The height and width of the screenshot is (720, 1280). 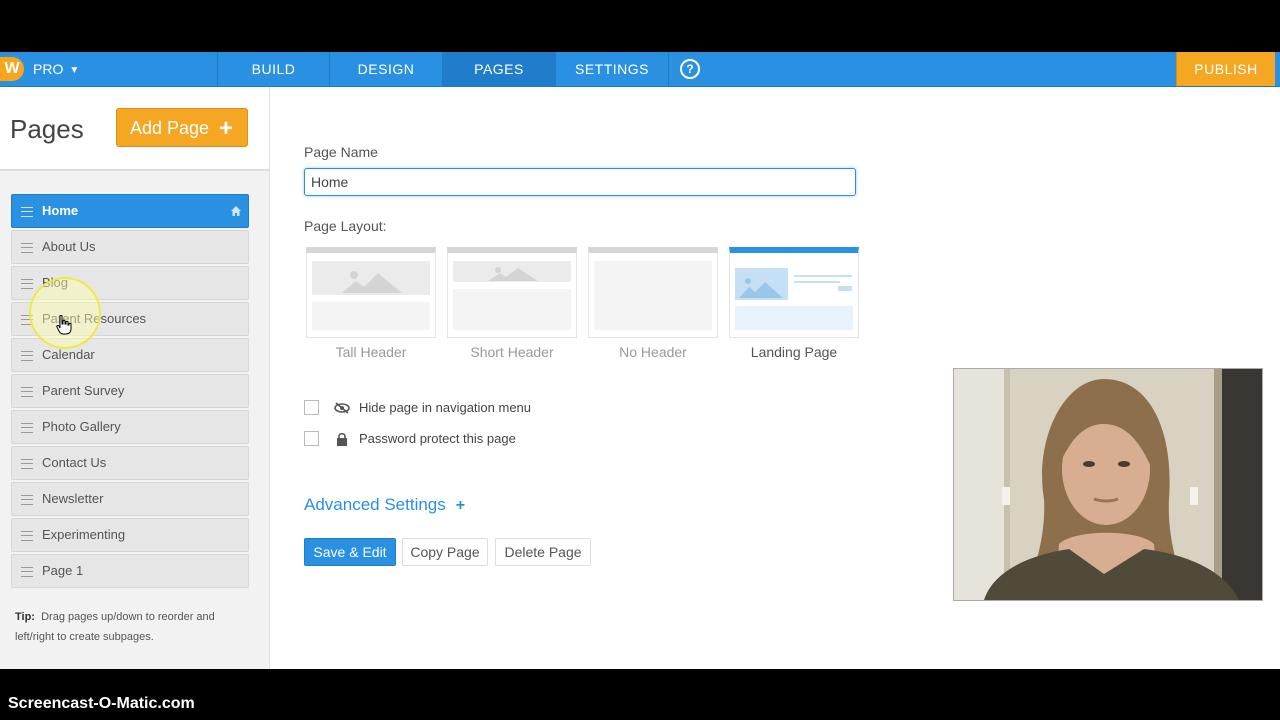 I want to click on layout-button-block, so click(x=845, y=288).